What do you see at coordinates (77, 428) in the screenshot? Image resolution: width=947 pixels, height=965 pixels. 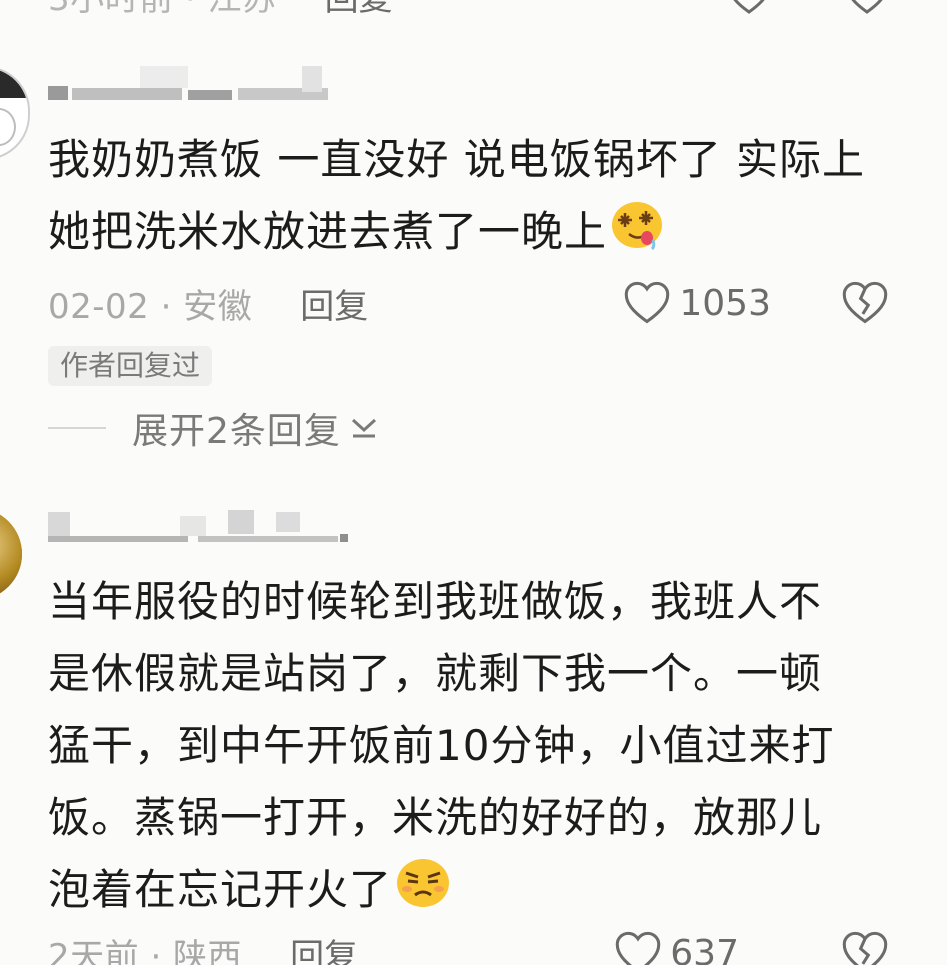 I see `divider-line` at bounding box center [77, 428].